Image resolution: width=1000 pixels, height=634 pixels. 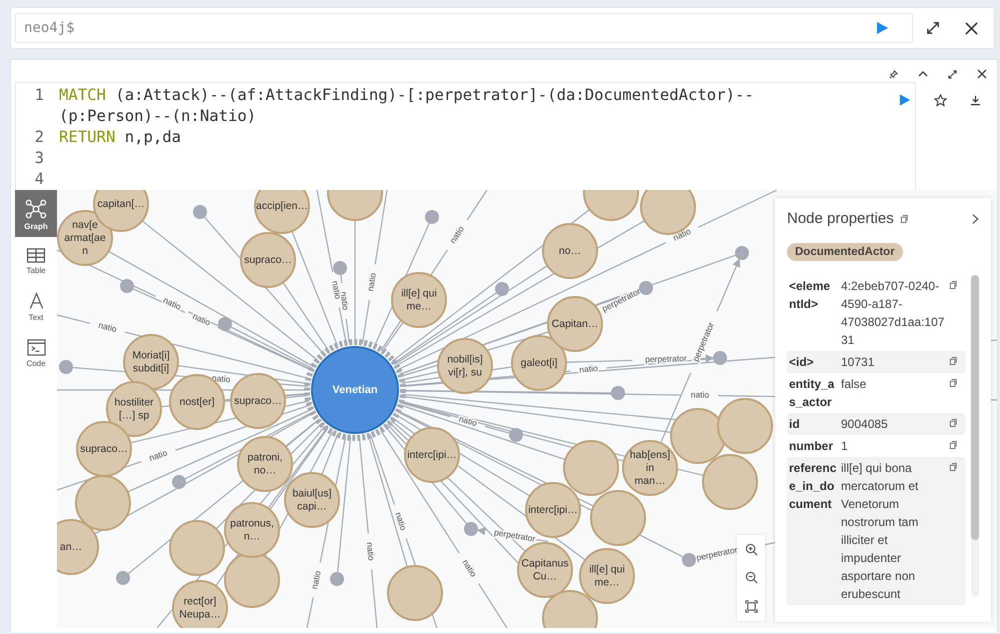 What do you see at coordinates (751, 607) in the screenshot?
I see `fit-icon` at bounding box center [751, 607].